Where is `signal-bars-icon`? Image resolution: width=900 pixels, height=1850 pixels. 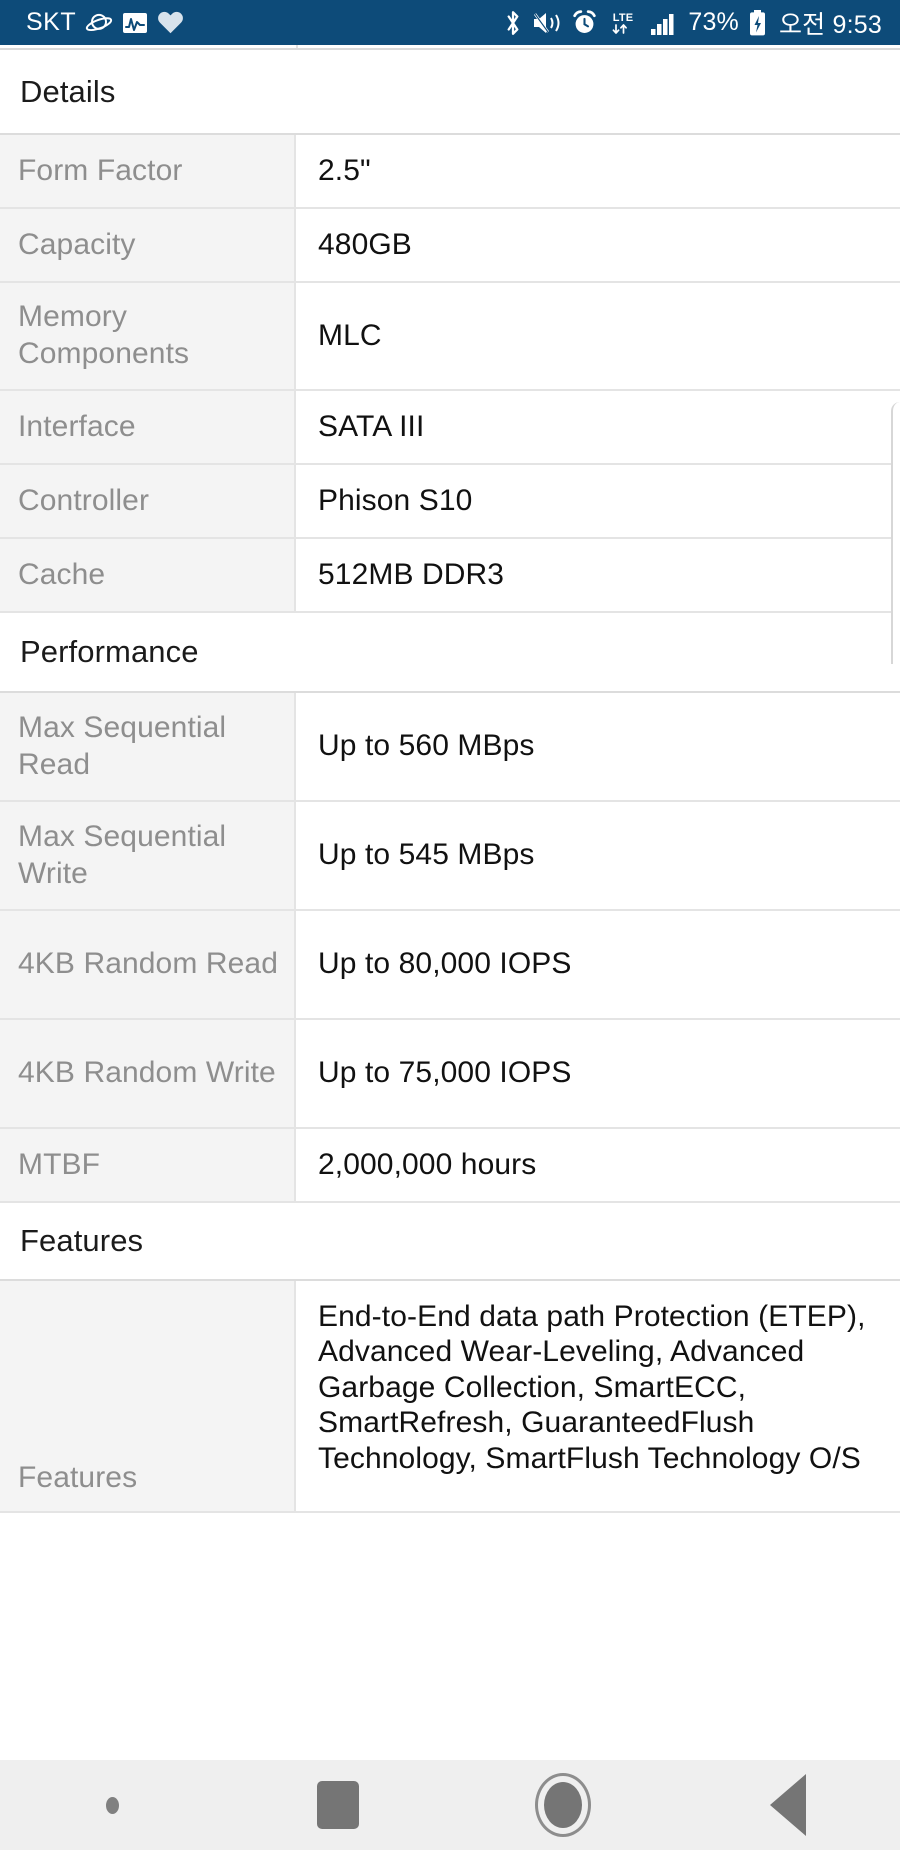 signal-bars-icon is located at coordinates (664, 23).